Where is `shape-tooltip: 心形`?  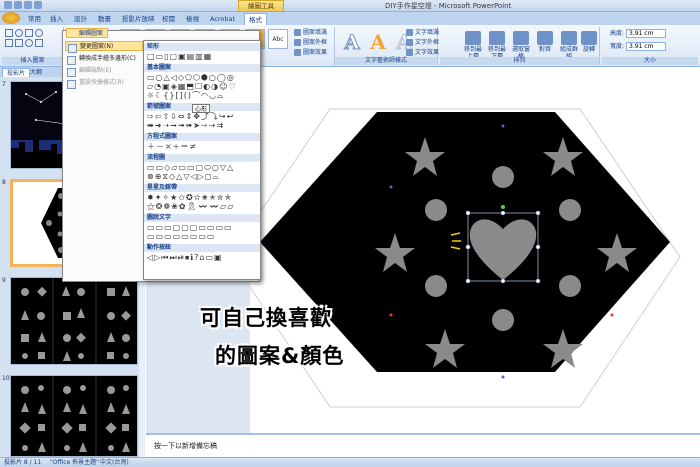
shape-tooltip: 心形 is located at coordinates (201, 108).